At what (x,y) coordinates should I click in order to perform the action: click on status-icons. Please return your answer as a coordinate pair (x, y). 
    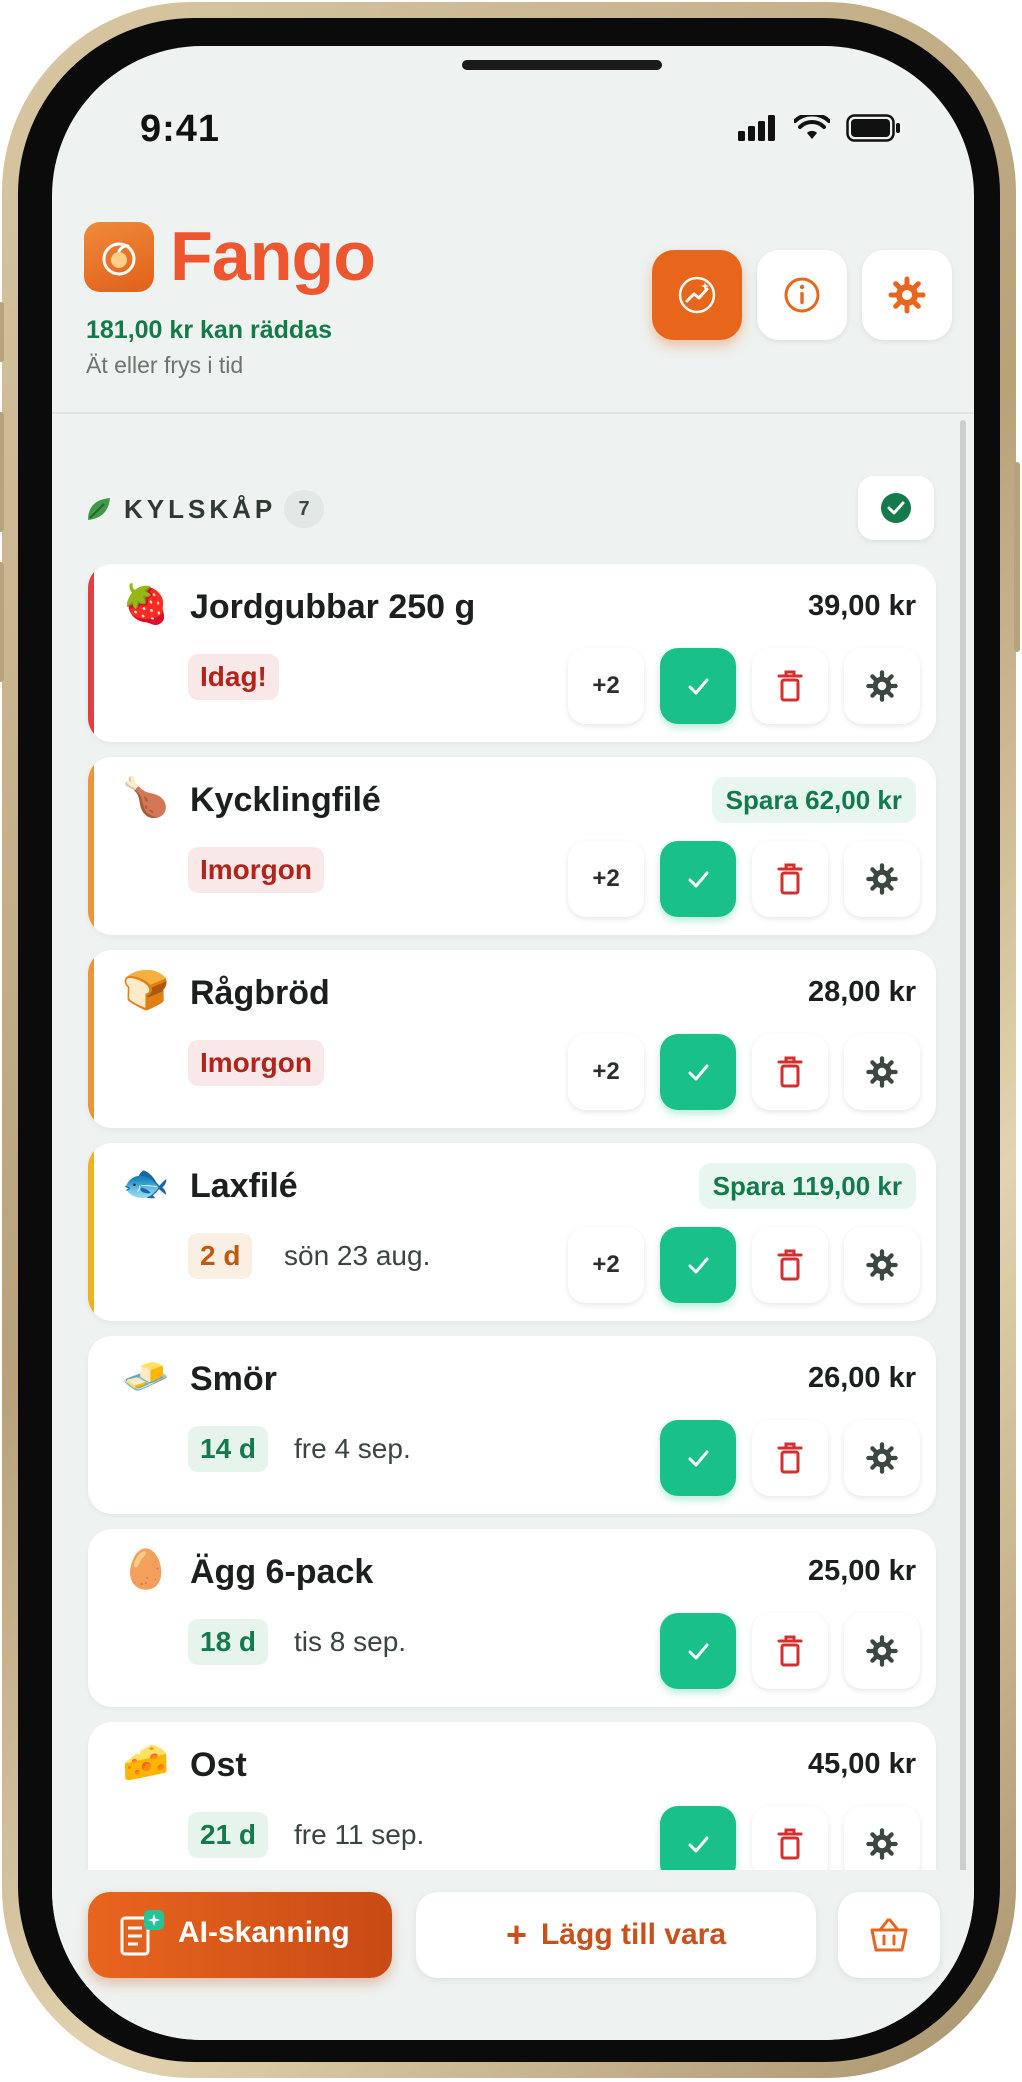
    Looking at the image, I should click on (820, 128).